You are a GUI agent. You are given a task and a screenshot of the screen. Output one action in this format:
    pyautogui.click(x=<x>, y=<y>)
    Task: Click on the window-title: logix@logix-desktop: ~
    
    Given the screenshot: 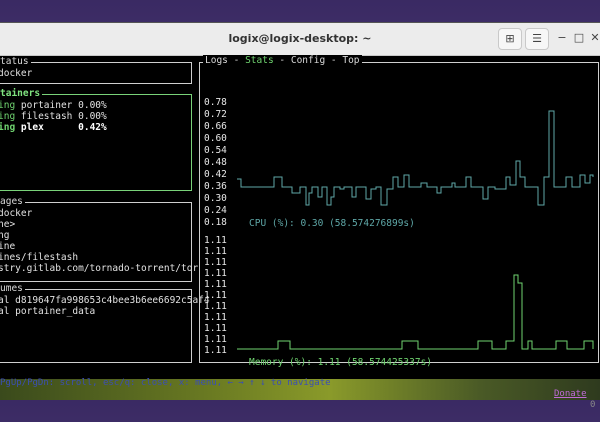 What is the action you would take?
    pyautogui.click(x=300, y=38)
    